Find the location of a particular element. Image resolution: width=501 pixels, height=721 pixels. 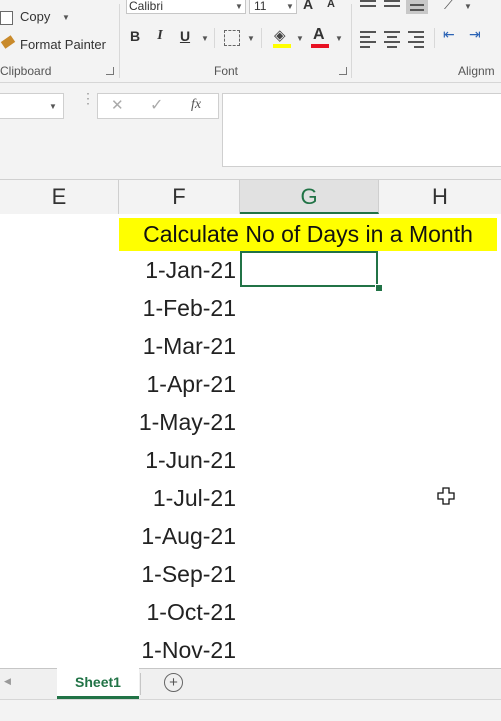

formula-buttons: ✕ ✓ fx is located at coordinates (158, 106).